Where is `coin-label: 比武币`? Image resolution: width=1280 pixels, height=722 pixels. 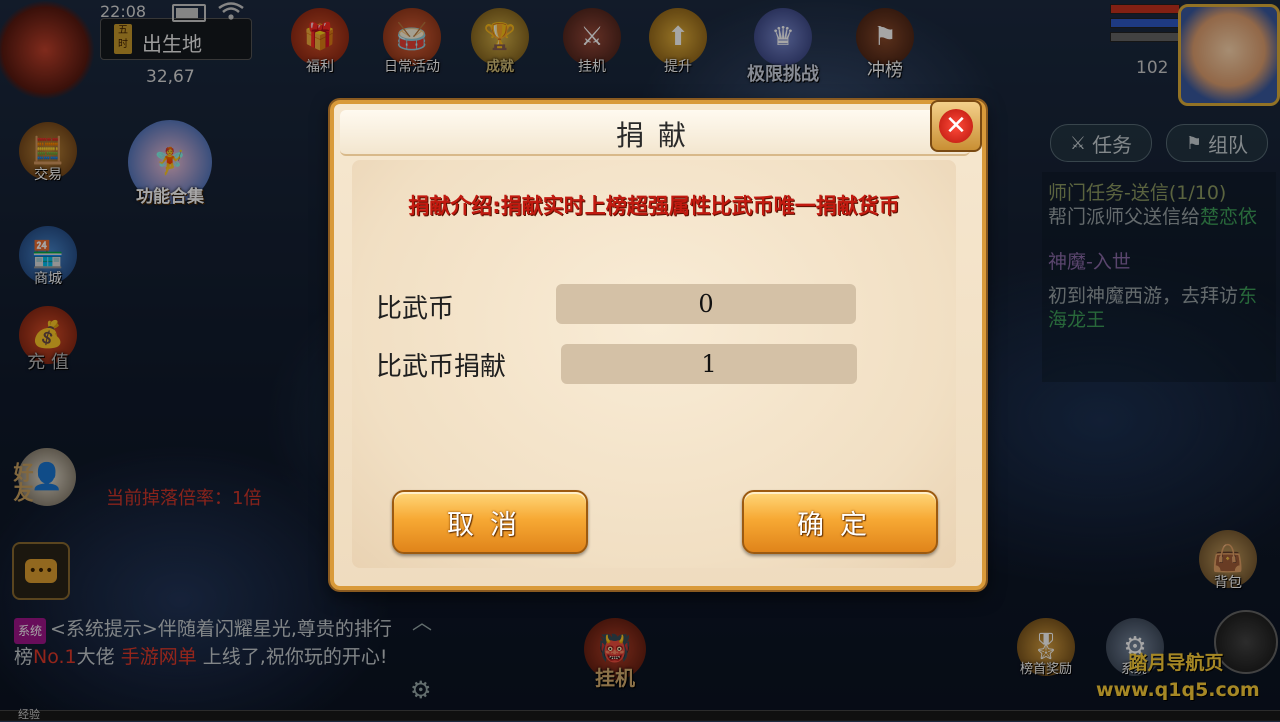
coin-label: 比武币 is located at coordinates (415, 309).